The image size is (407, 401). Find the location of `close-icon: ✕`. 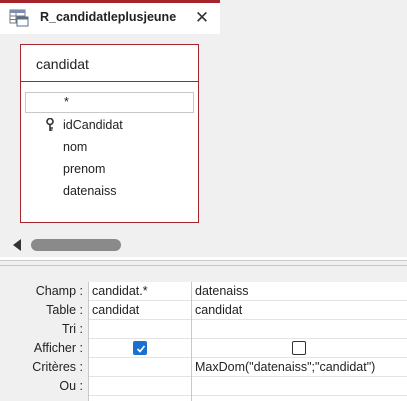

close-icon: ✕ is located at coordinates (202, 18).